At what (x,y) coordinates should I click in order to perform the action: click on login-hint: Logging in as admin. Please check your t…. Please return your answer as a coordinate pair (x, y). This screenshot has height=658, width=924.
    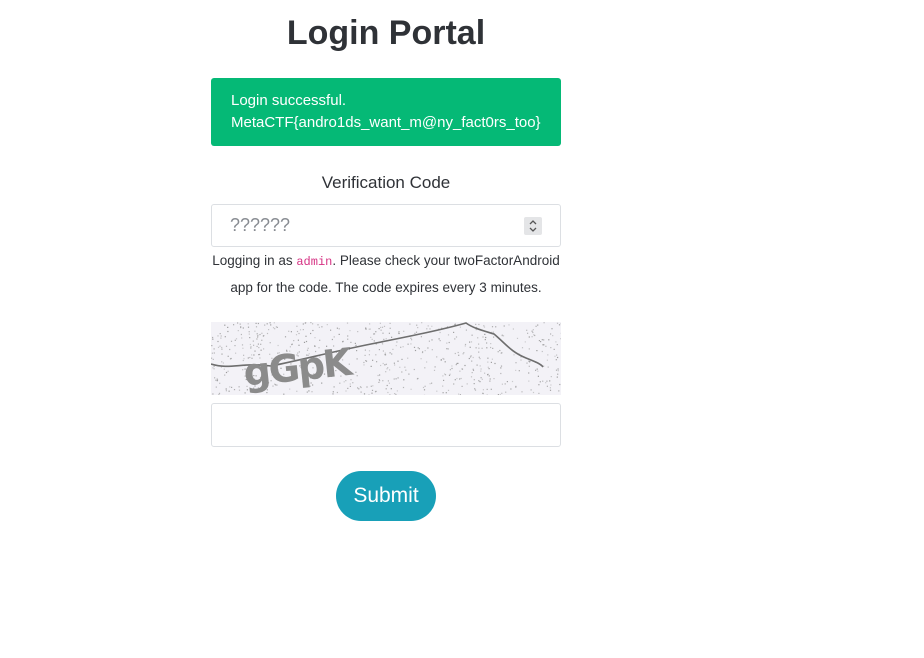
    Looking at the image, I should click on (386, 274).